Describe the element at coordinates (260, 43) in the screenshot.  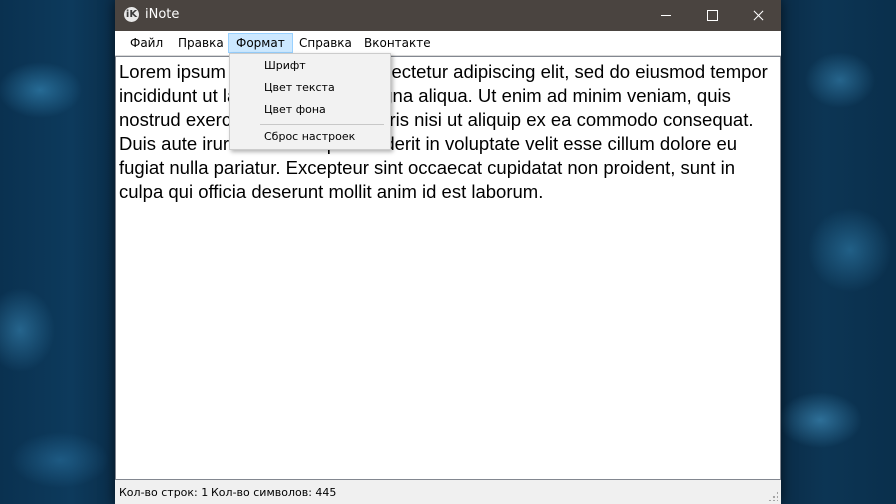
I see `menu-format: Формат` at that location.